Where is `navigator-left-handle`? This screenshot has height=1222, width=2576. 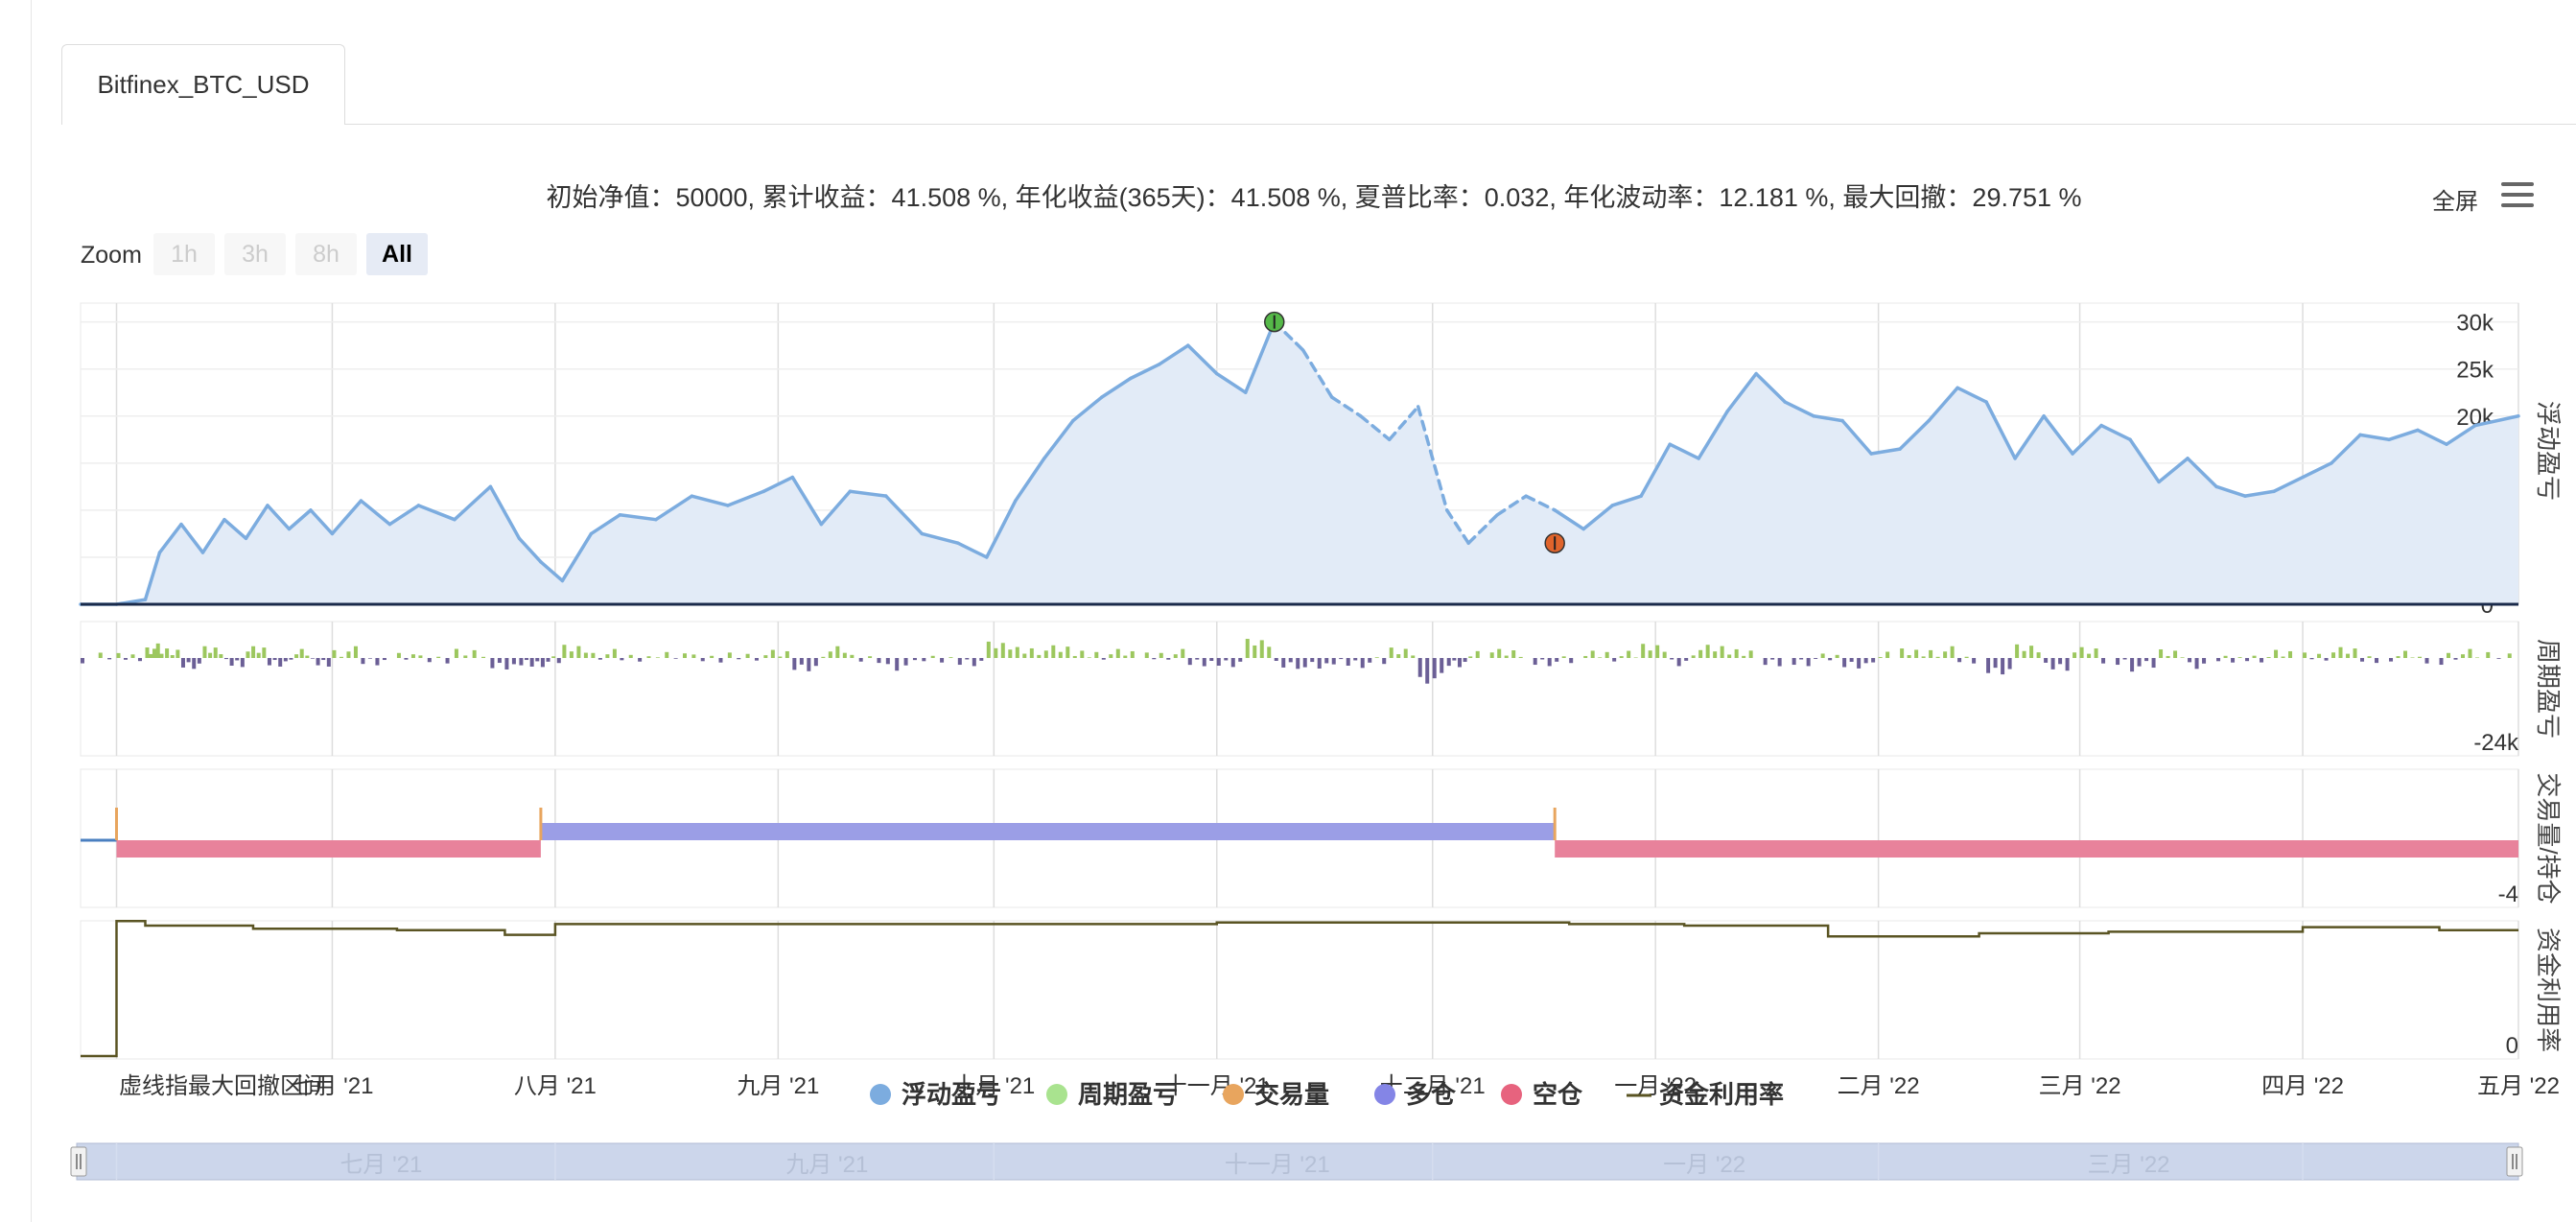
navigator-left-handle is located at coordinates (78, 1161).